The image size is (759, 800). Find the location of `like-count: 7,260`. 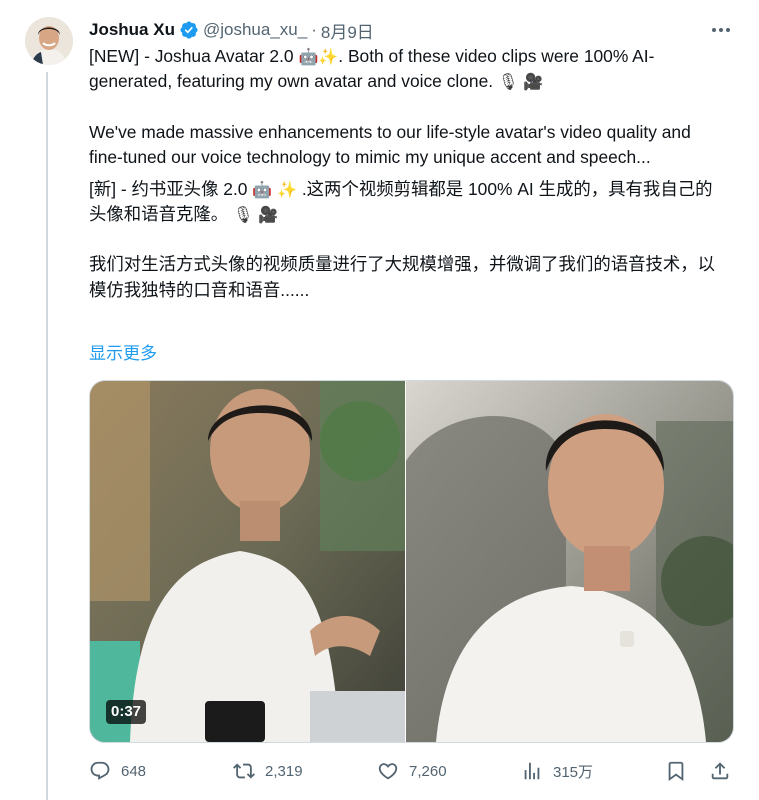

like-count: 7,260 is located at coordinates (428, 771).